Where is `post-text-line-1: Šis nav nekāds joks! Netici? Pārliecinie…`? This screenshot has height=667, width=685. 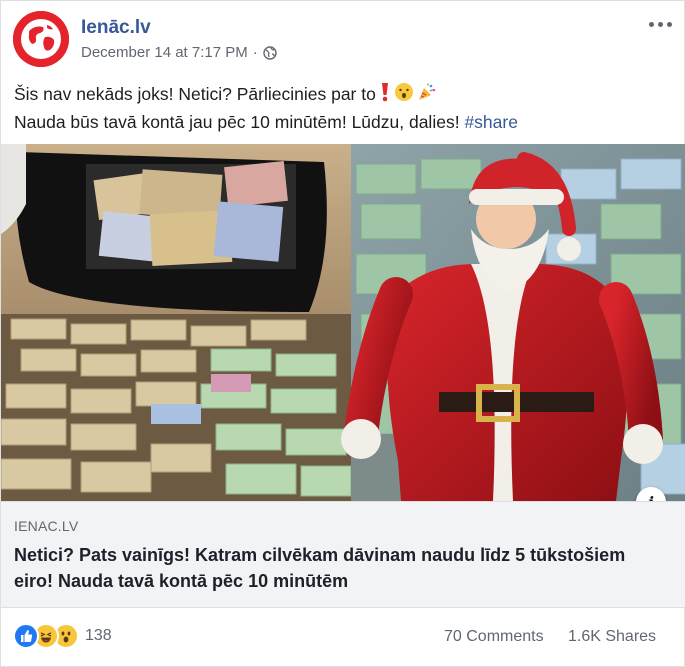
post-text-line-1: Šis nav nekāds joks! Netici? Pārliecinie… is located at coordinates (195, 94).